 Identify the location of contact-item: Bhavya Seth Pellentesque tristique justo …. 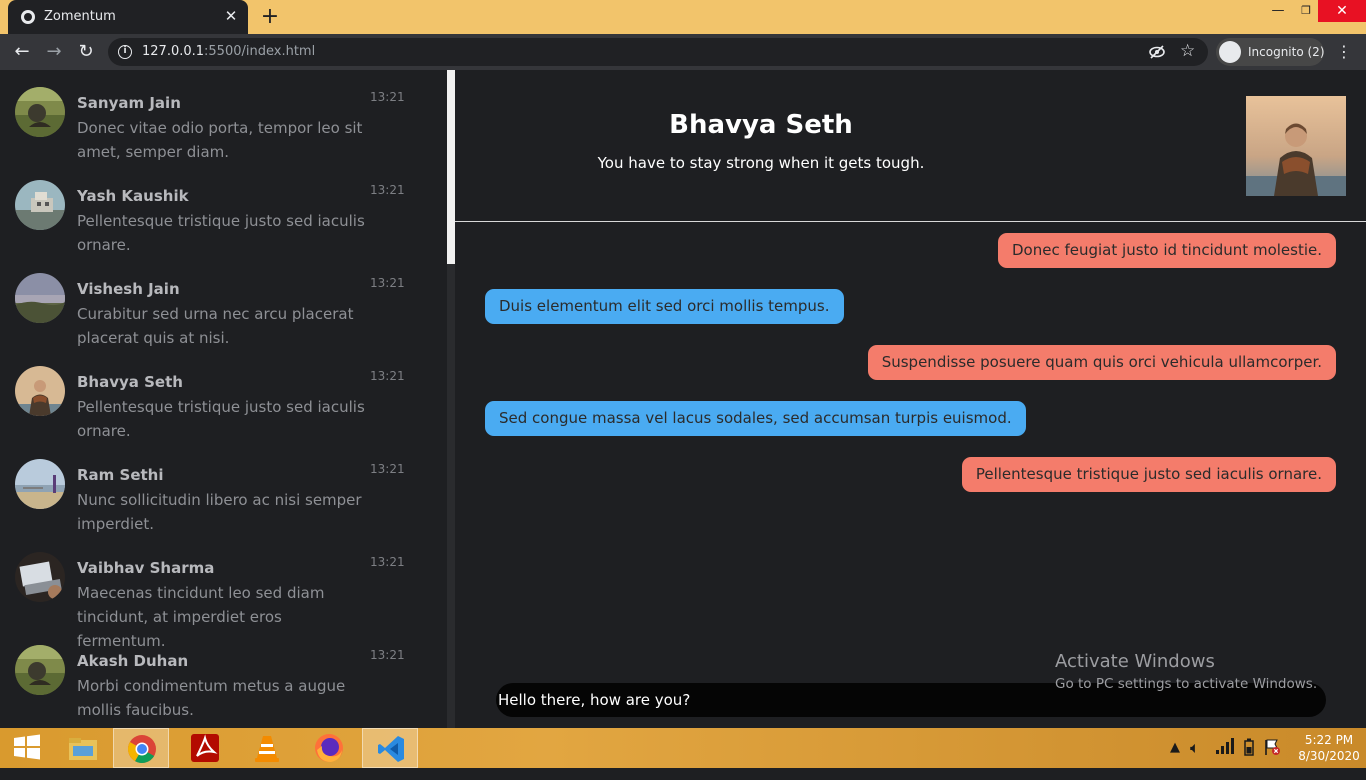
(220, 395).